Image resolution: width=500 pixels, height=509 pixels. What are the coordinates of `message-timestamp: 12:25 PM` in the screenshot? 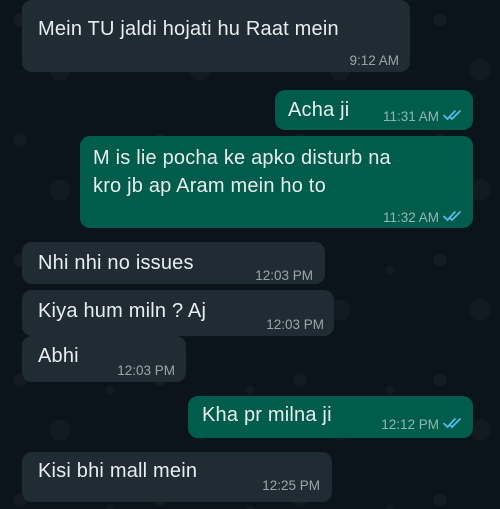 It's located at (291, 485).